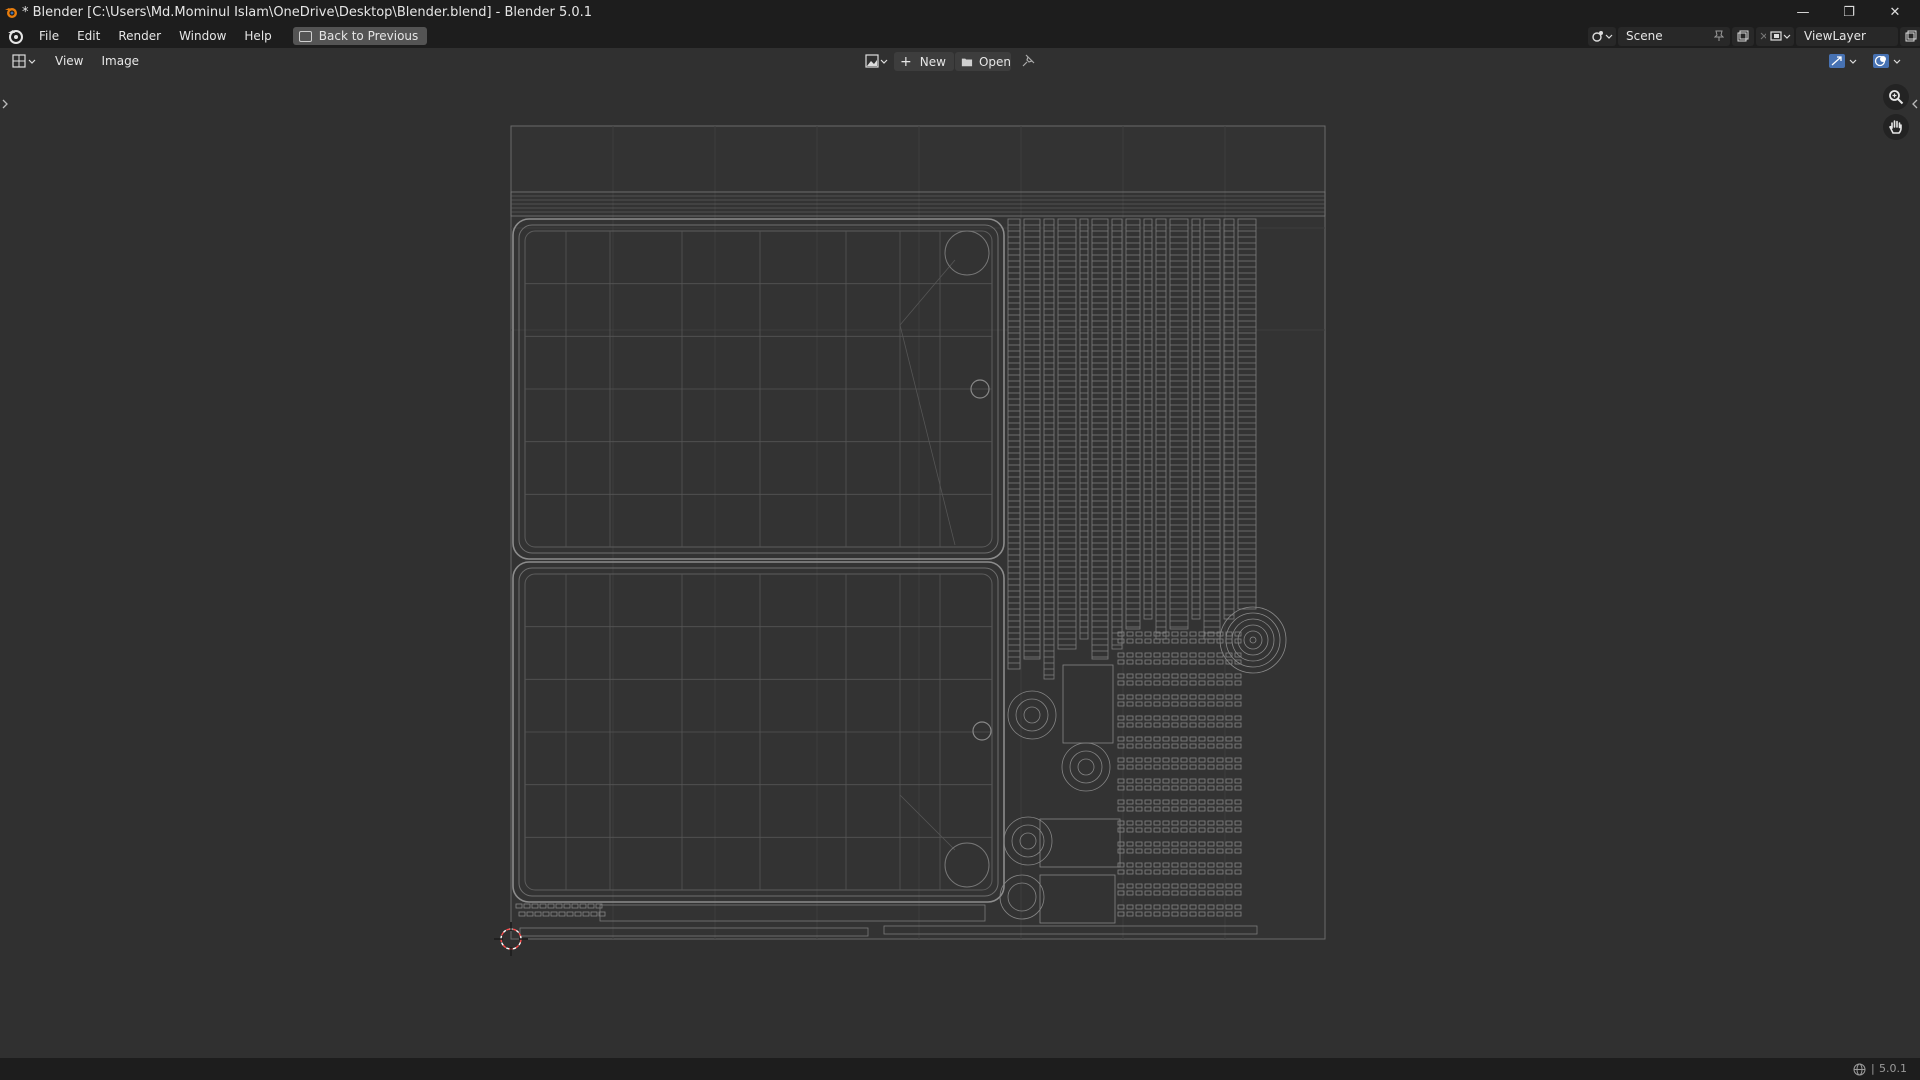 The width and height of the screenshot is (1920, 1080). What do you see at coordinates (202, 36) in the screenshot?
I see `menu-window: Window` at bounding box center [202, 36].